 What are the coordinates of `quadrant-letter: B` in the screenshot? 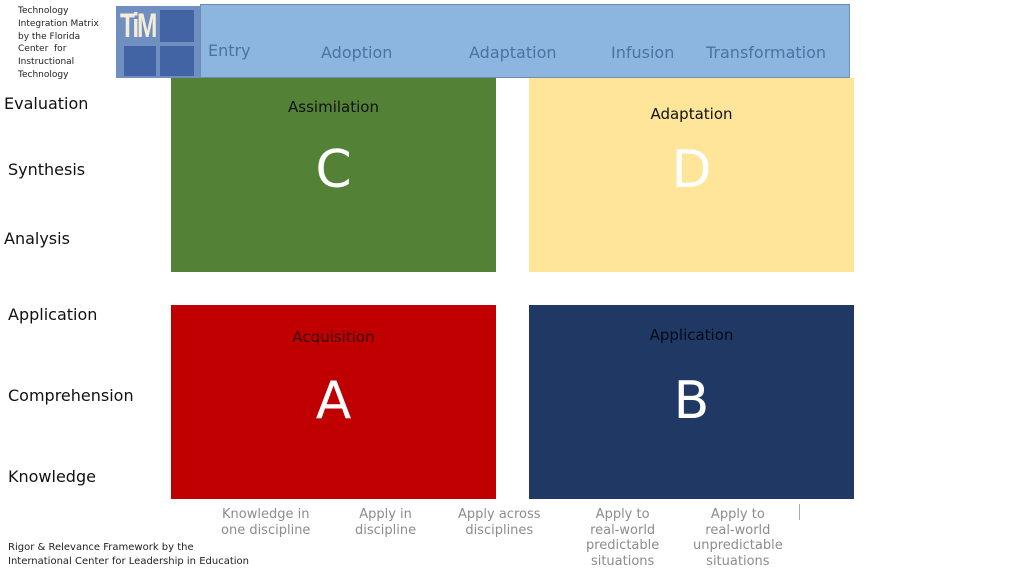 It's located at (691, 401).